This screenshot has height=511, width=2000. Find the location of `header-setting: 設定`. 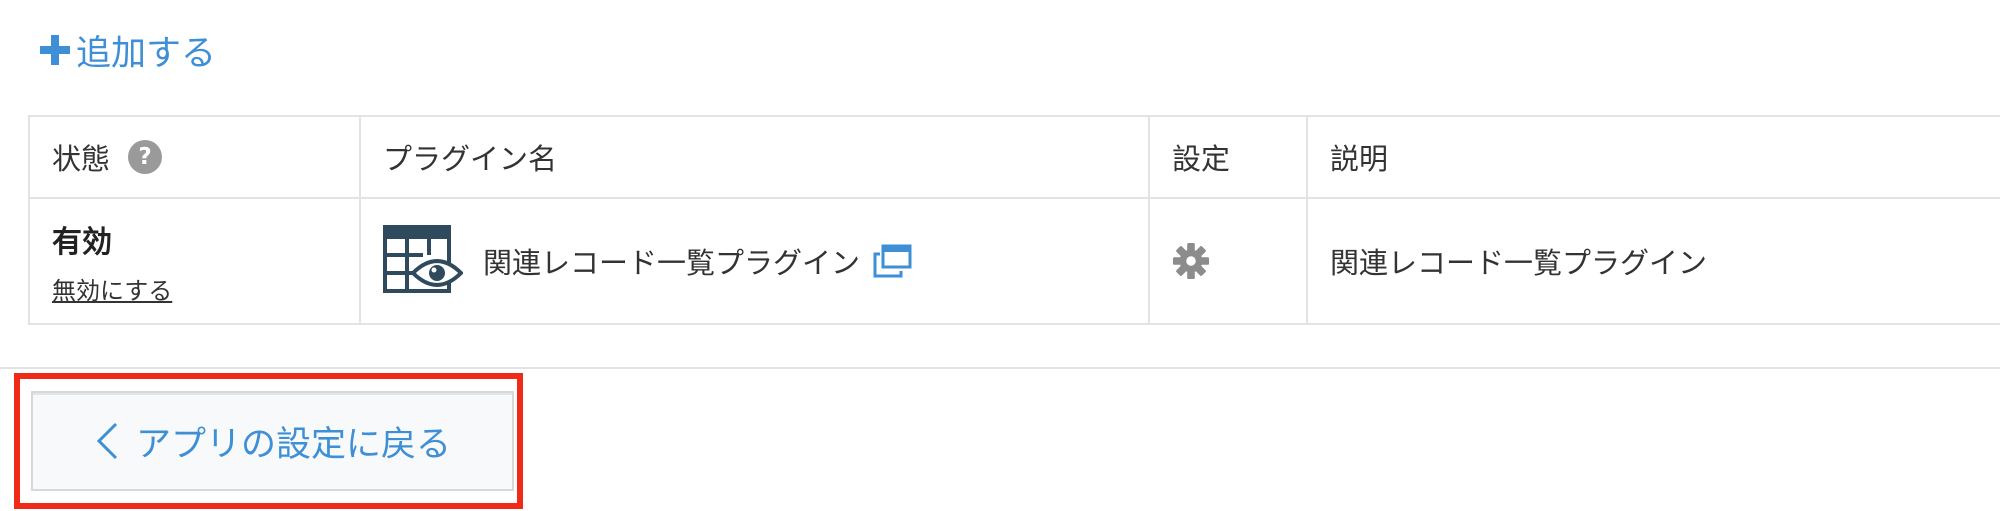

header-setting: 設定 is located at coordinates (1228, 157).